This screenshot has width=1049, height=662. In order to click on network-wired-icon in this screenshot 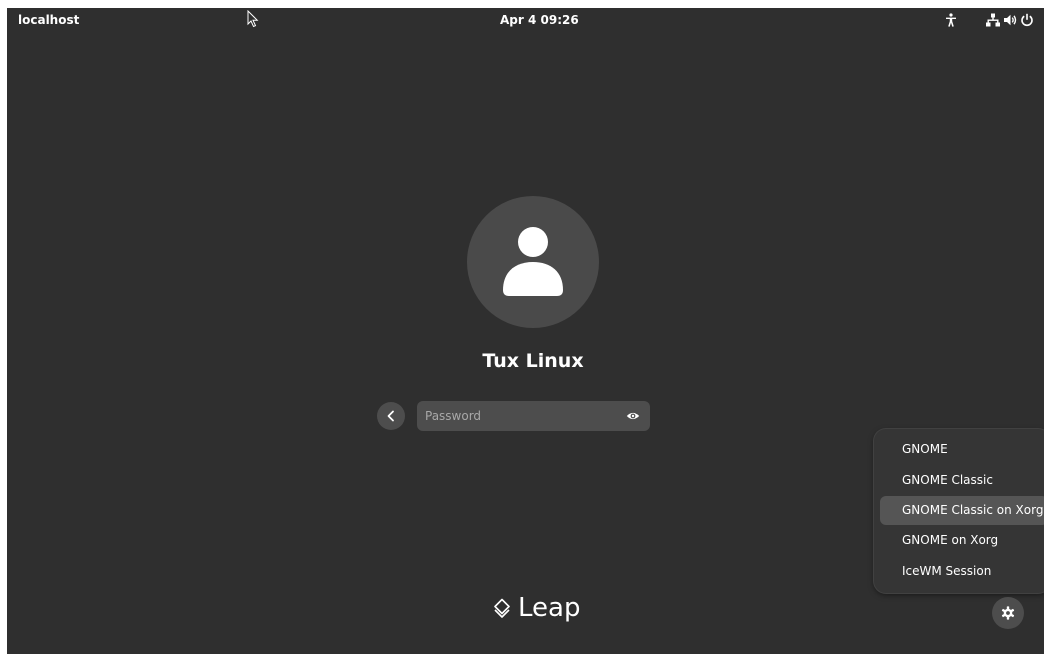, I will do `click(993, 20)`.